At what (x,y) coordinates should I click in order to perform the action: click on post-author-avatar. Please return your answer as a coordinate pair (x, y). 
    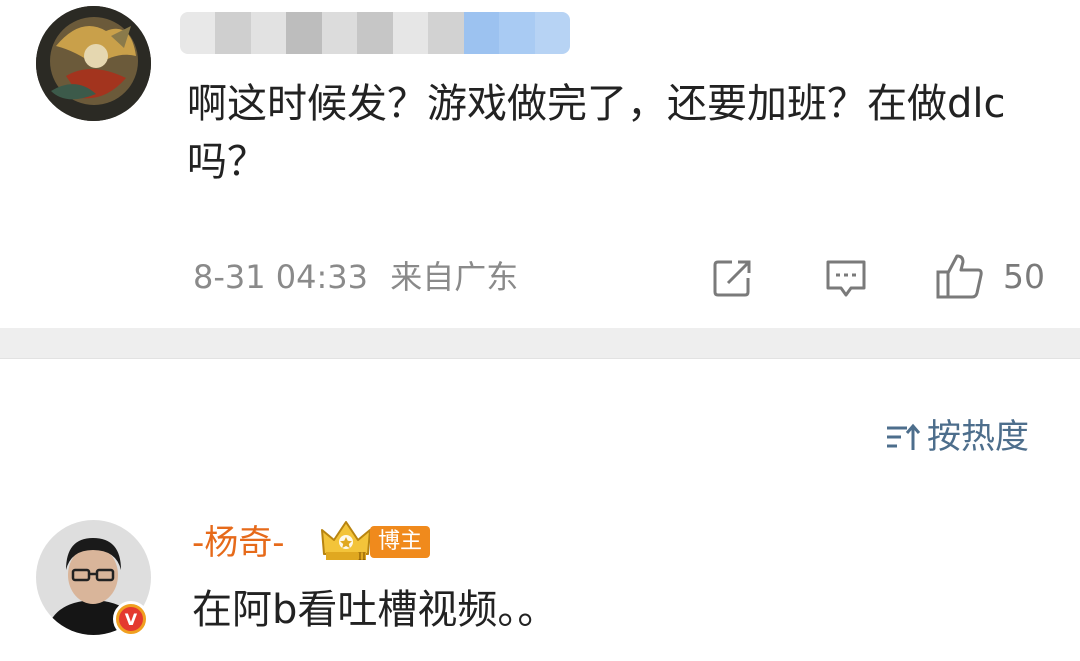
    Looking at the image, I should click on (93, 63).